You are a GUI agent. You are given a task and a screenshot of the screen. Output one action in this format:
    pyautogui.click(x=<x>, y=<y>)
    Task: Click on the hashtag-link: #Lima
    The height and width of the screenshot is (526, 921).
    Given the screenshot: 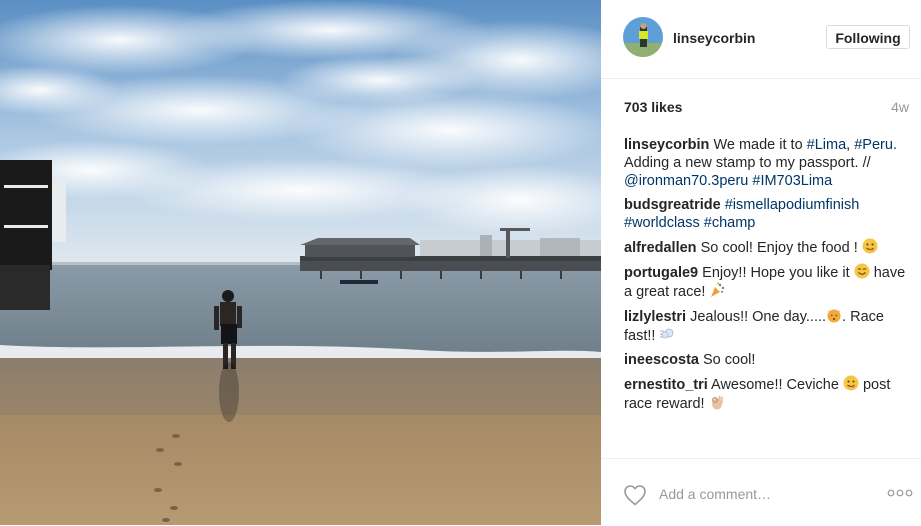 What is the action you would take?
    pyautogui.click(x=827, y=145)
    